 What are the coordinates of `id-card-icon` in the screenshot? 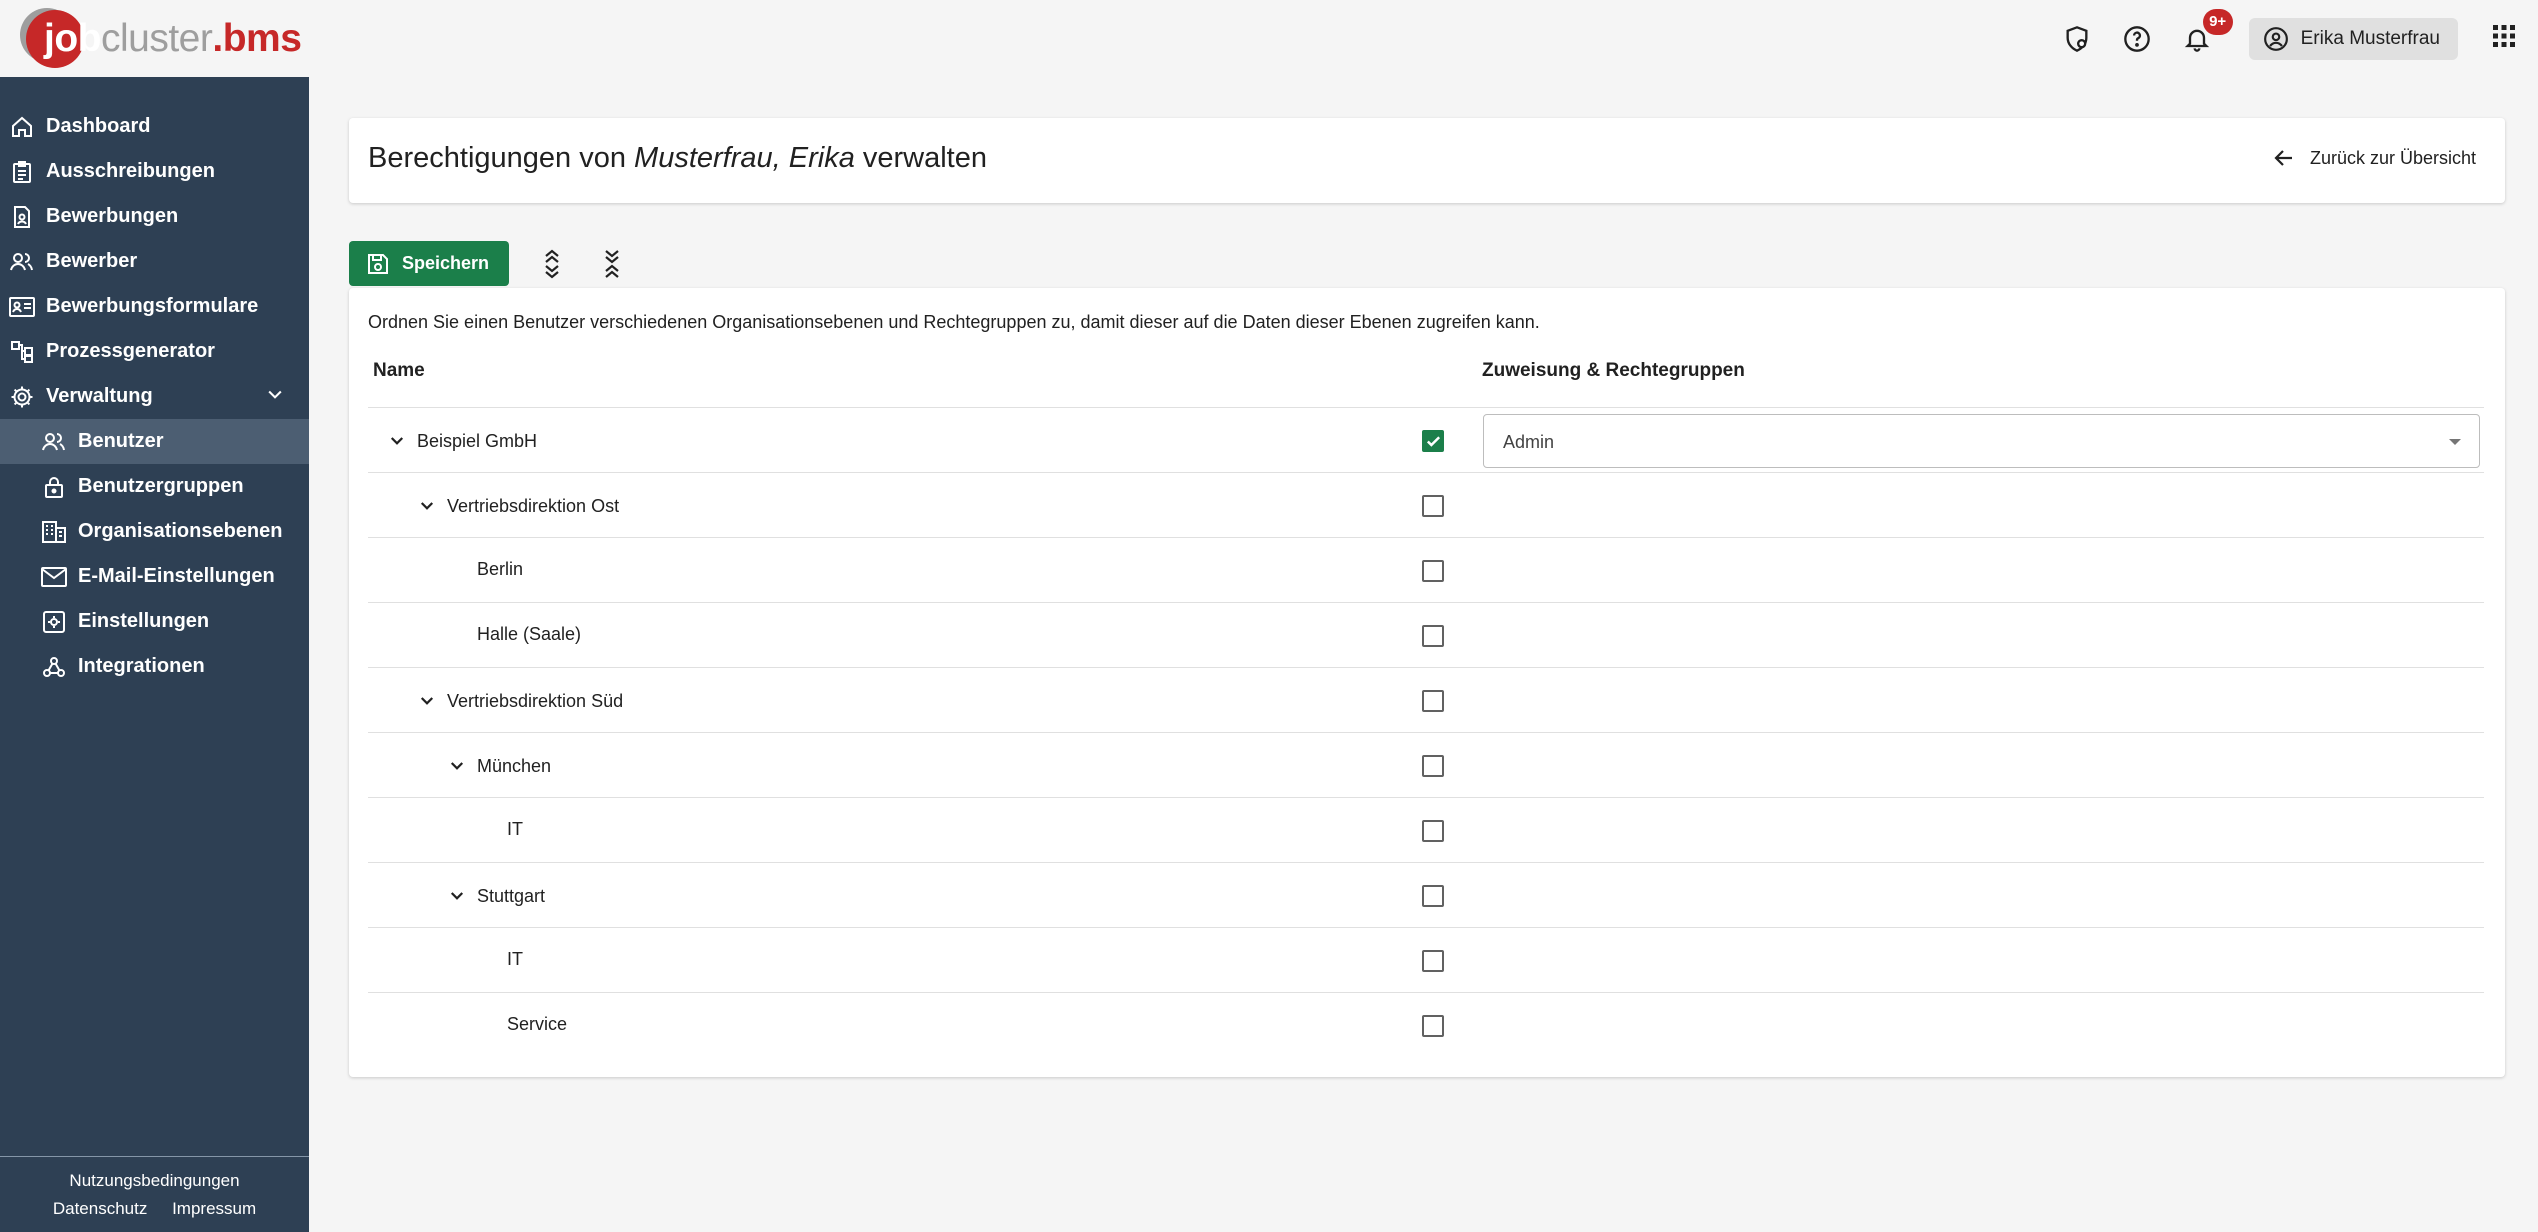 It's located at (22, 307).